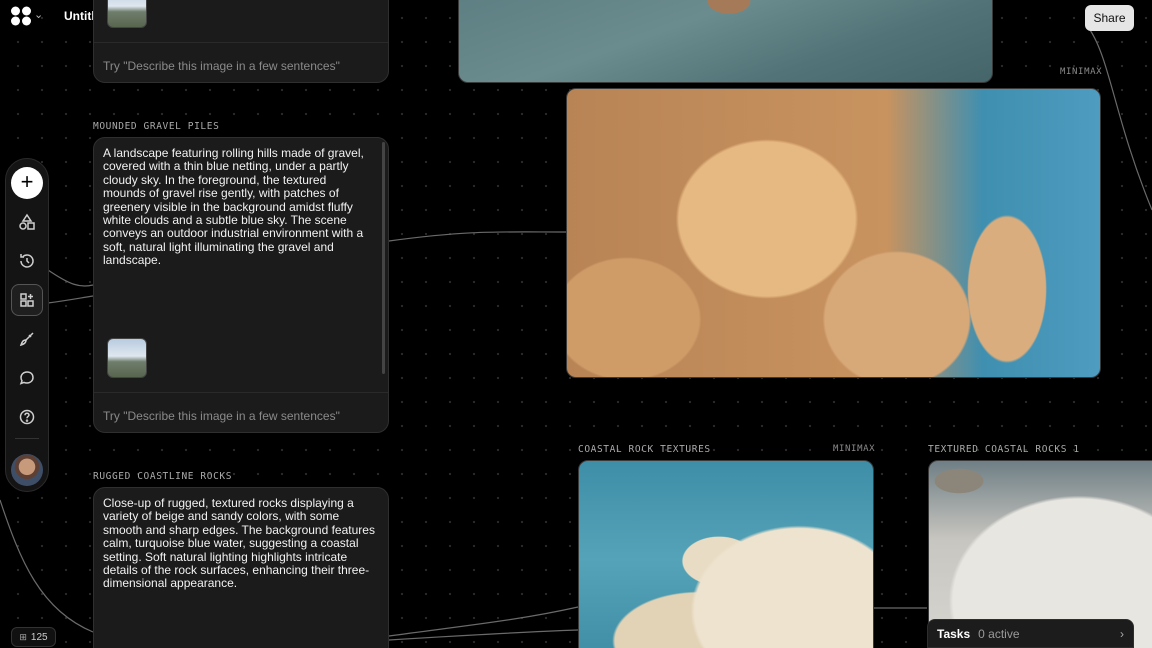  I want to click on add-node-button: +, so click(27, 183).